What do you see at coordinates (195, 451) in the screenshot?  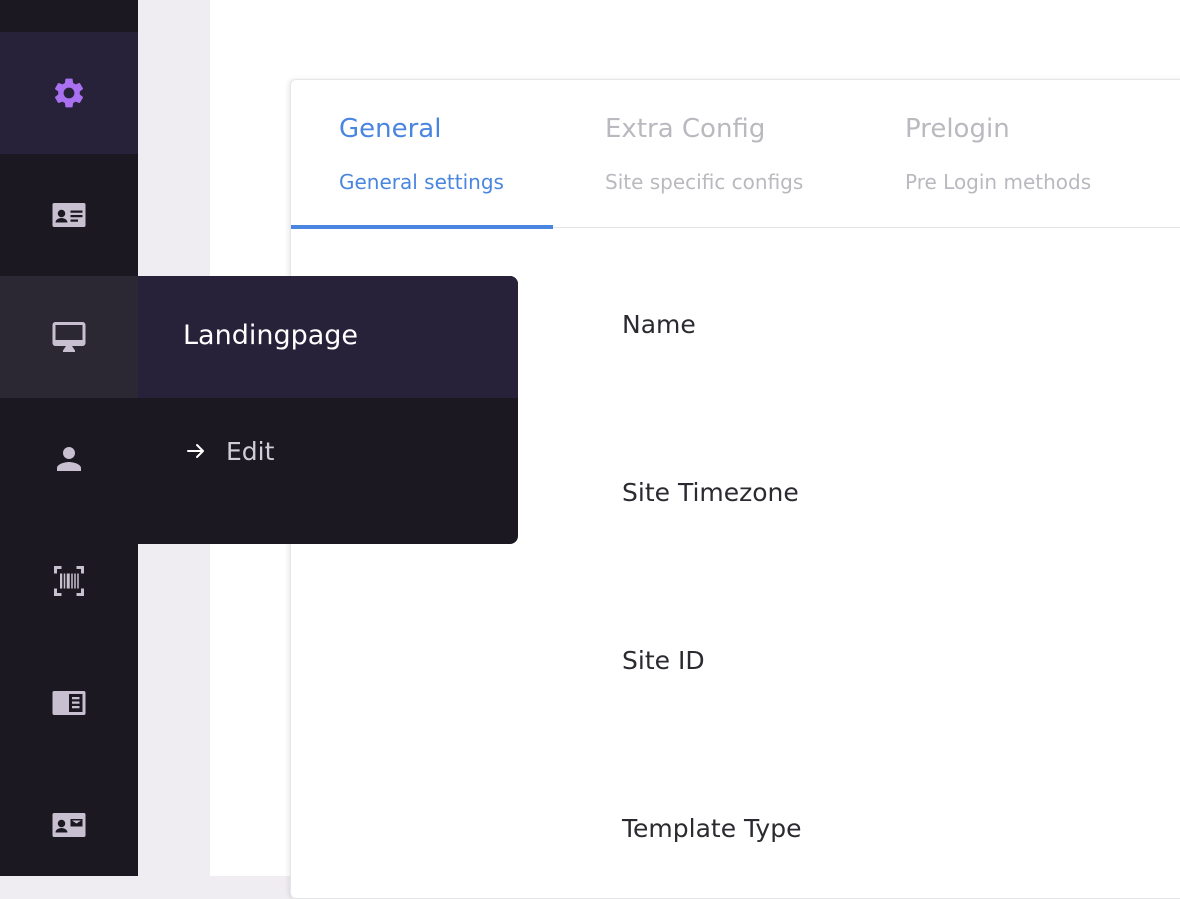 I see `arrow-right-icon` at bounding box center [195, 451].